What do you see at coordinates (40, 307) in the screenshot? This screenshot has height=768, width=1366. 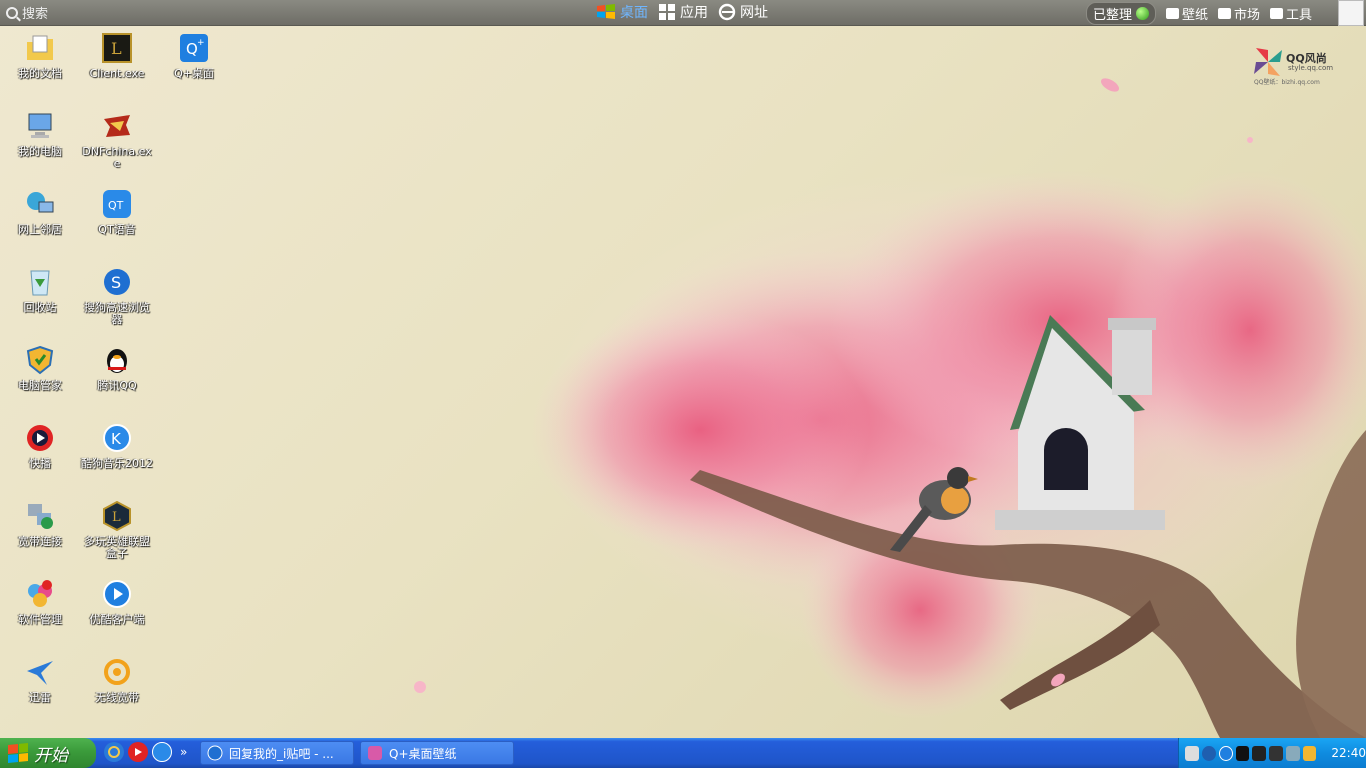 I see `desktop-icon-label: 回收站` at bounding box center [40, 307].